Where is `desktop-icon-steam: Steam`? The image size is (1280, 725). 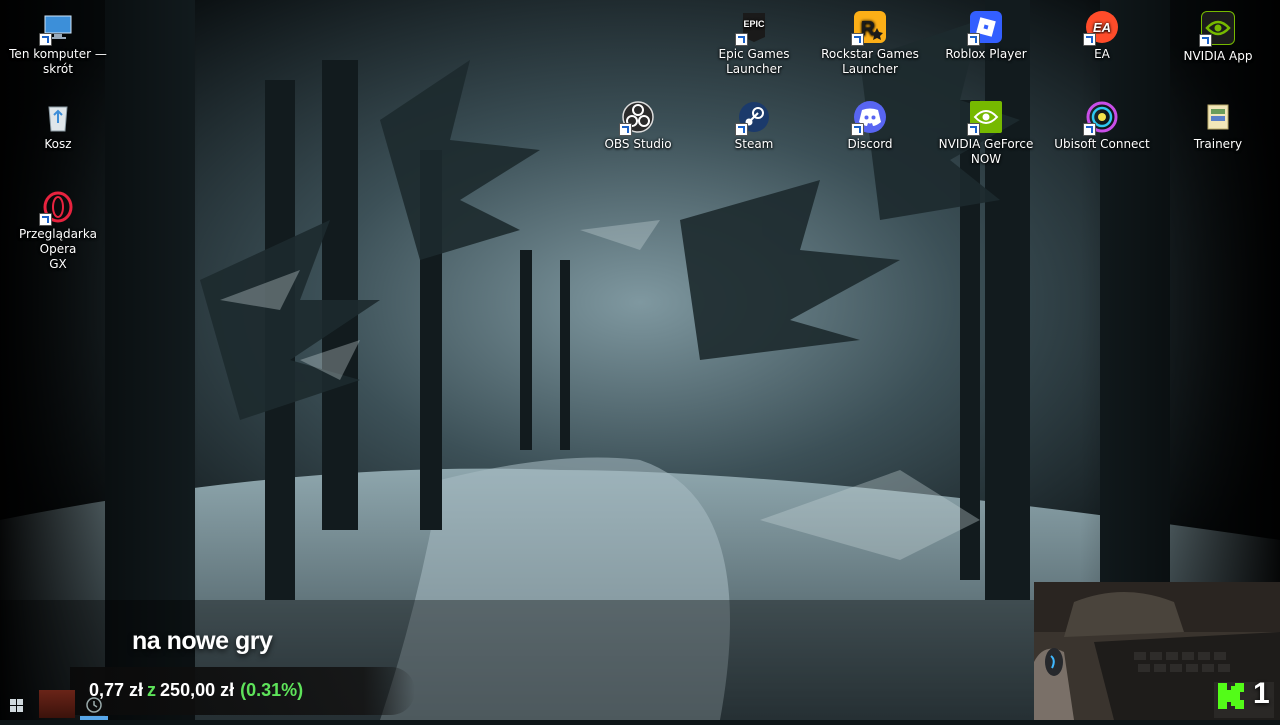 desktop-icon-steam: Steam is located at coordinates (754, 123).